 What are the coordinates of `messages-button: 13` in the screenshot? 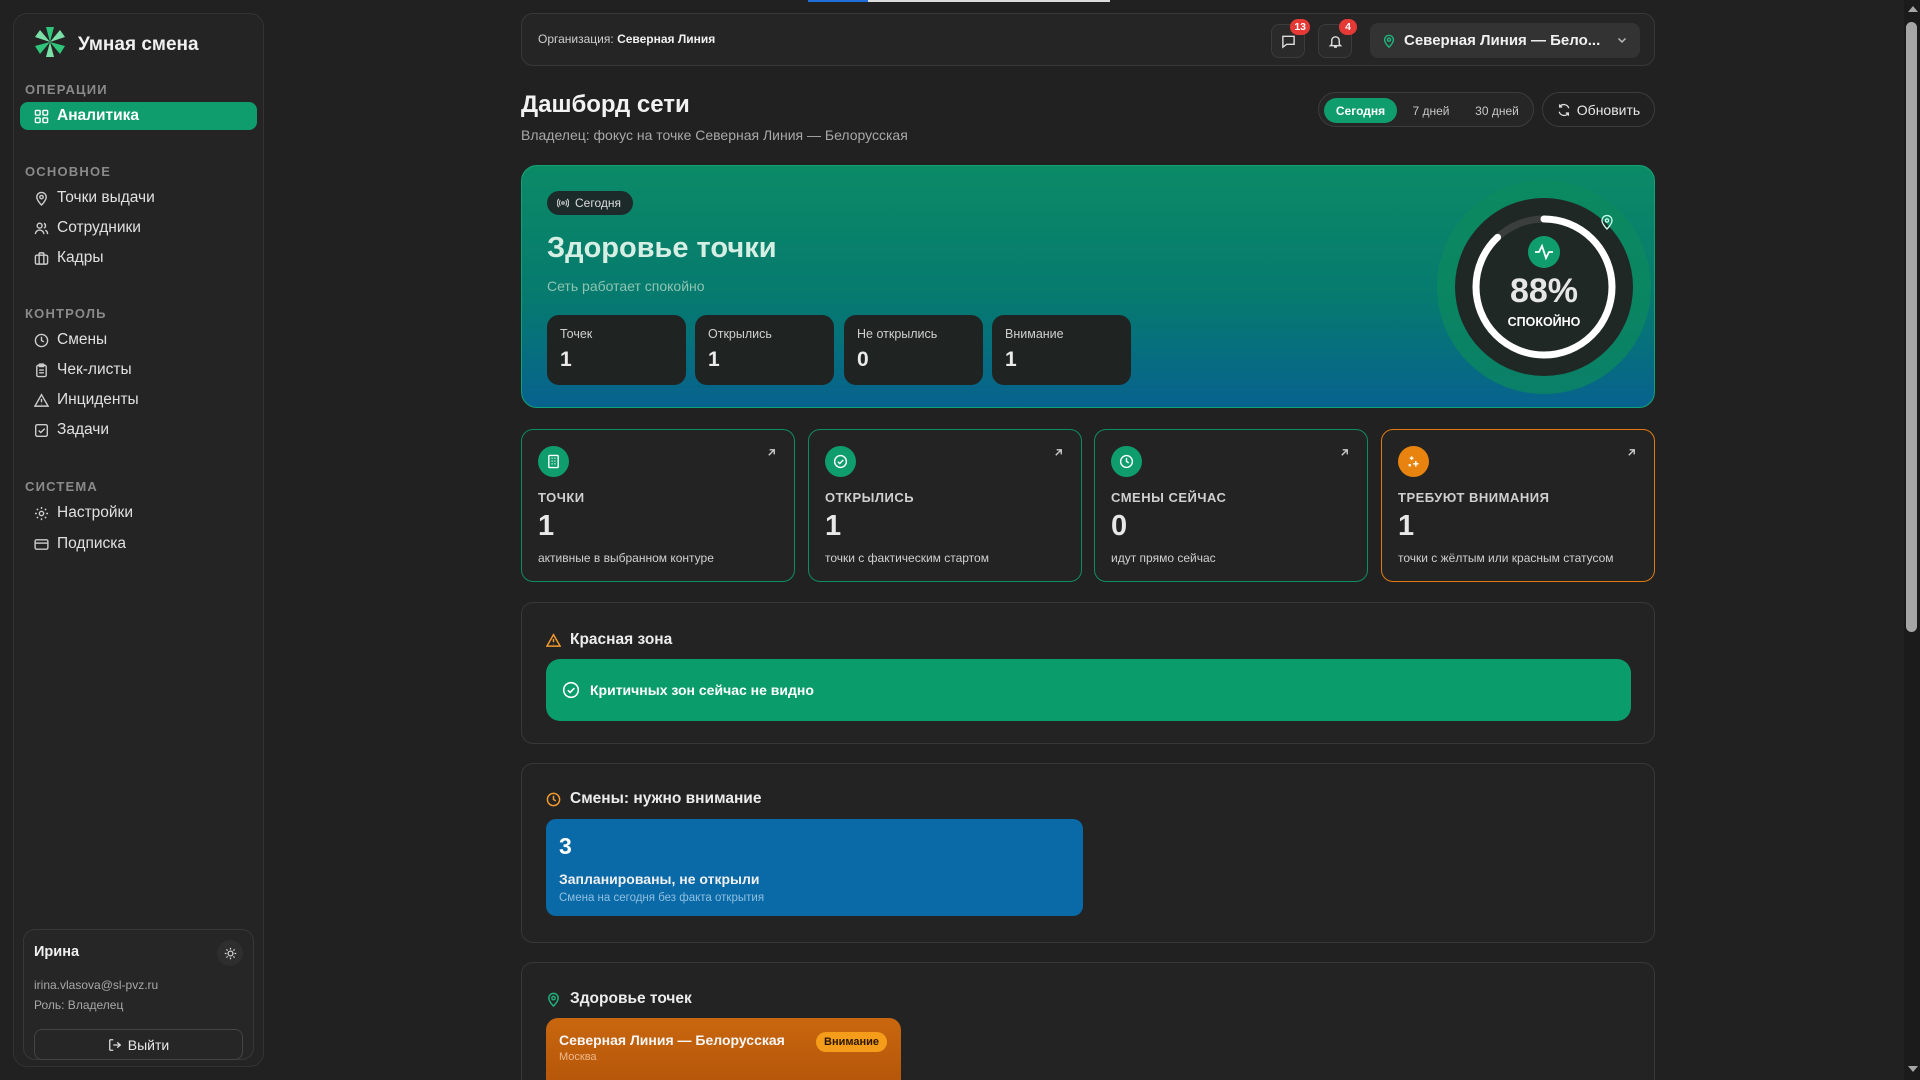 It's located at (1290, 38).